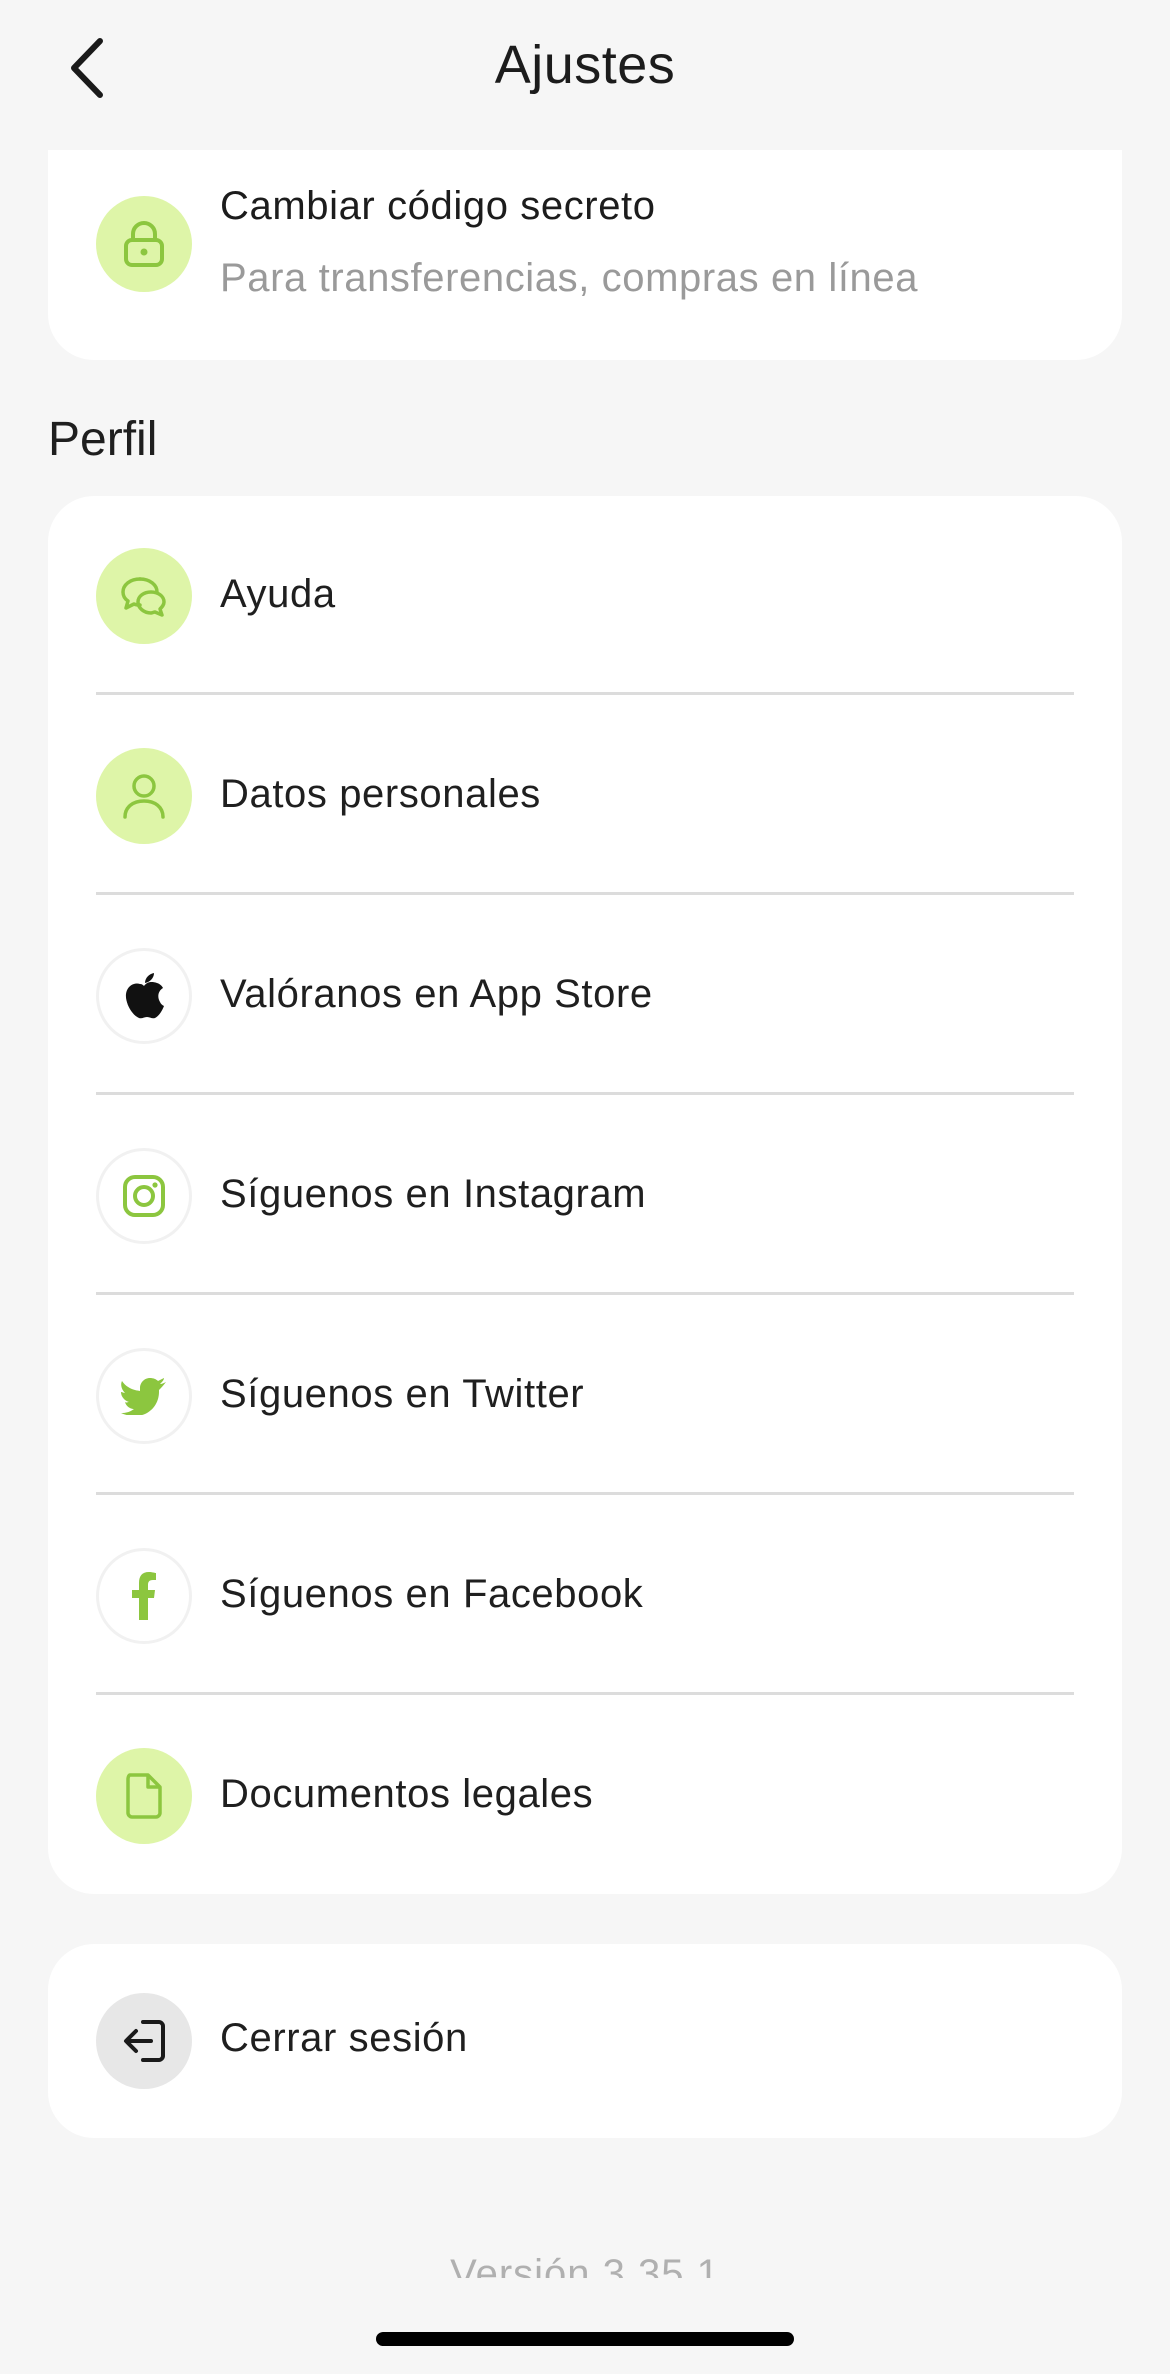 Image resolution: width=1170 pixels, height=2374 pixels. Describe the element at coordinates (344, 2038) in the screenshot. I see `logout-label: Cerrar sesión` at that location.